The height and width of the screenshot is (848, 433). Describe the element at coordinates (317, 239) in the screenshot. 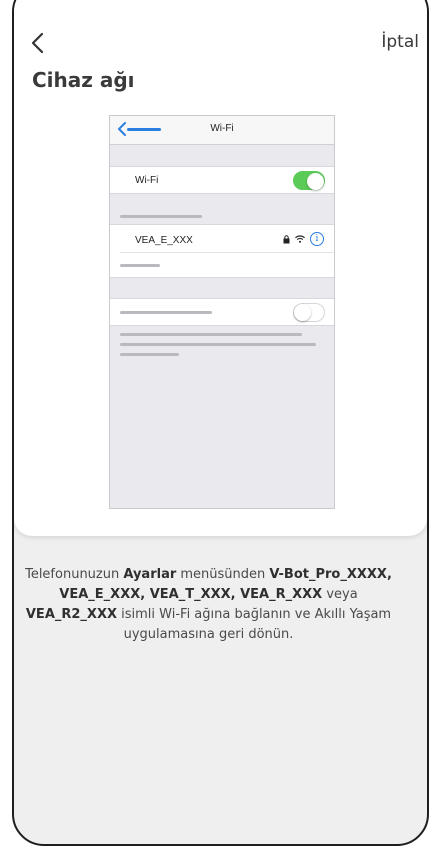

I see `info-icon: i` at that location.